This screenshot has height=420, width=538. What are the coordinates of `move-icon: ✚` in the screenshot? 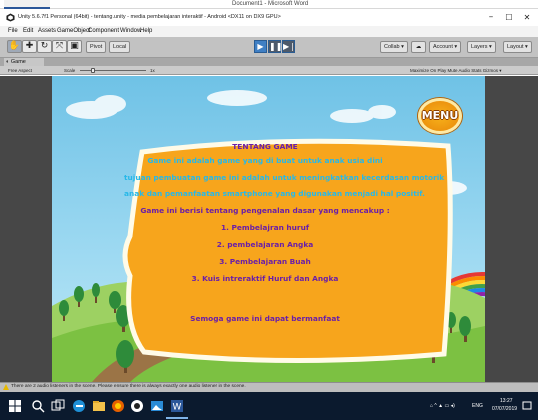 It's located at (29, 46).